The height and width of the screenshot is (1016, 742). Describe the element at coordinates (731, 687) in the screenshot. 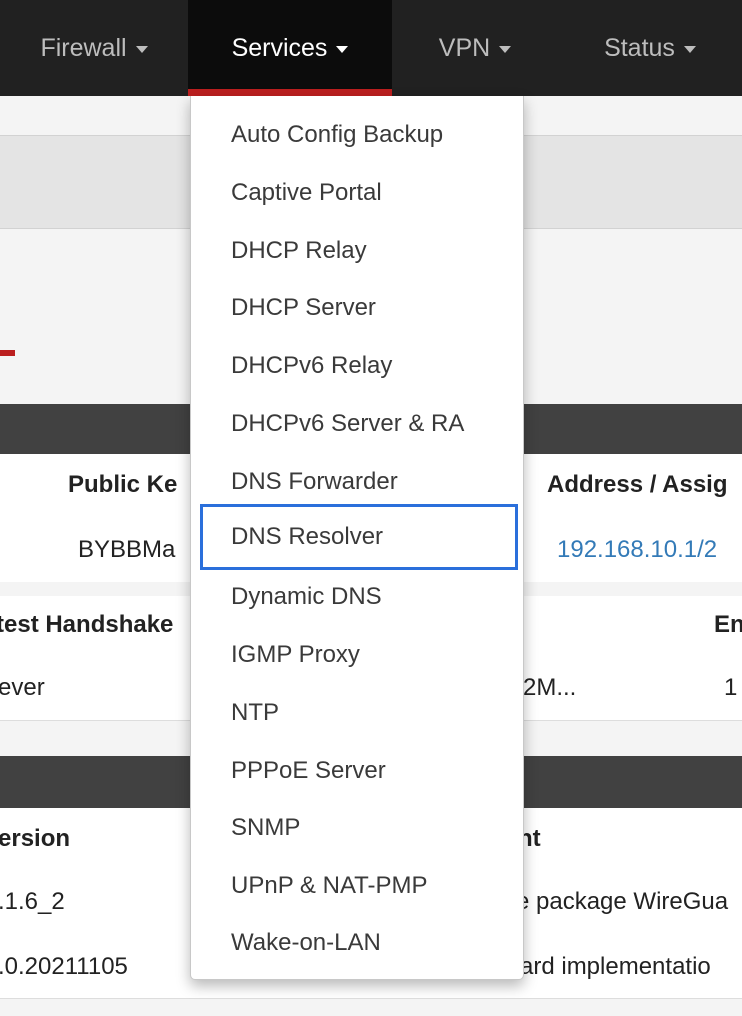

I see `endpoint-value: 1` at that location.